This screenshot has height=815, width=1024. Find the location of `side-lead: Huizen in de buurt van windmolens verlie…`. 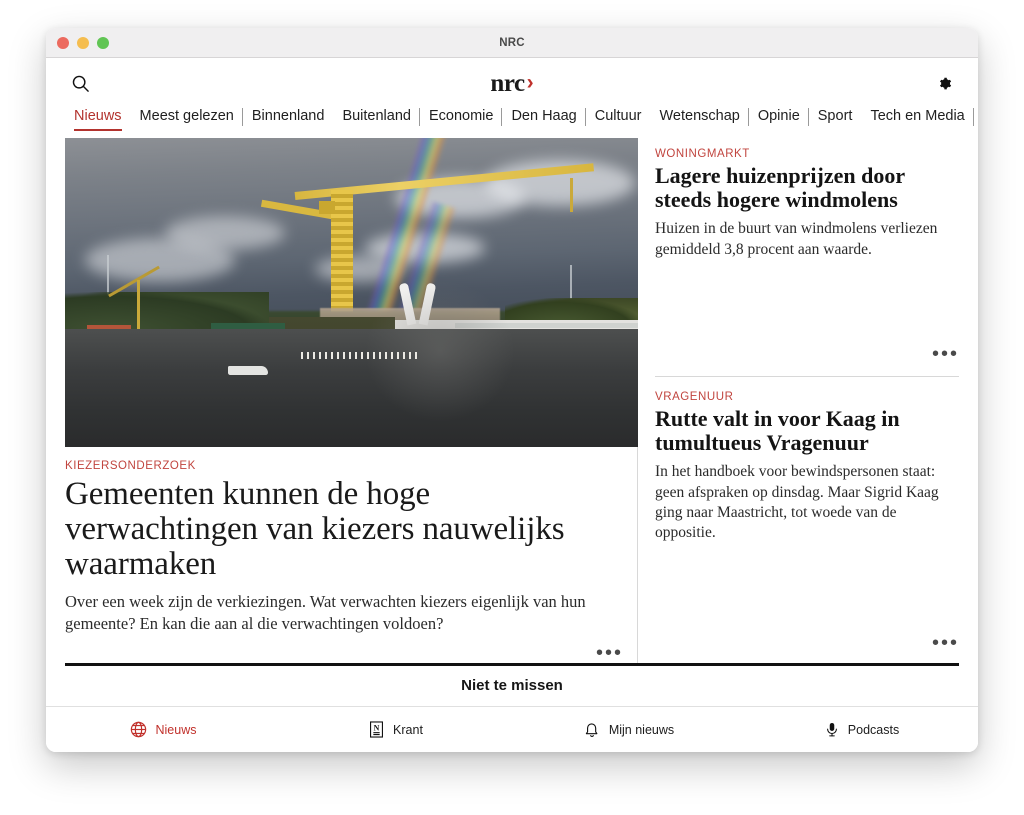

side-lead: Huizen in de buurt van windmolens verlie… is located at coordinates (796, 239).